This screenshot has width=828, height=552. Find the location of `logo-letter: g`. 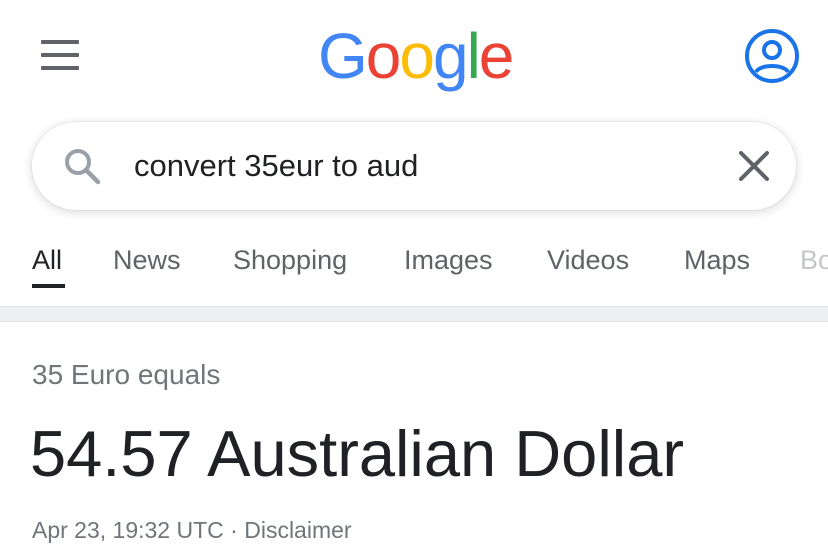

logo-letter: g is located at coordinates (450, 56).